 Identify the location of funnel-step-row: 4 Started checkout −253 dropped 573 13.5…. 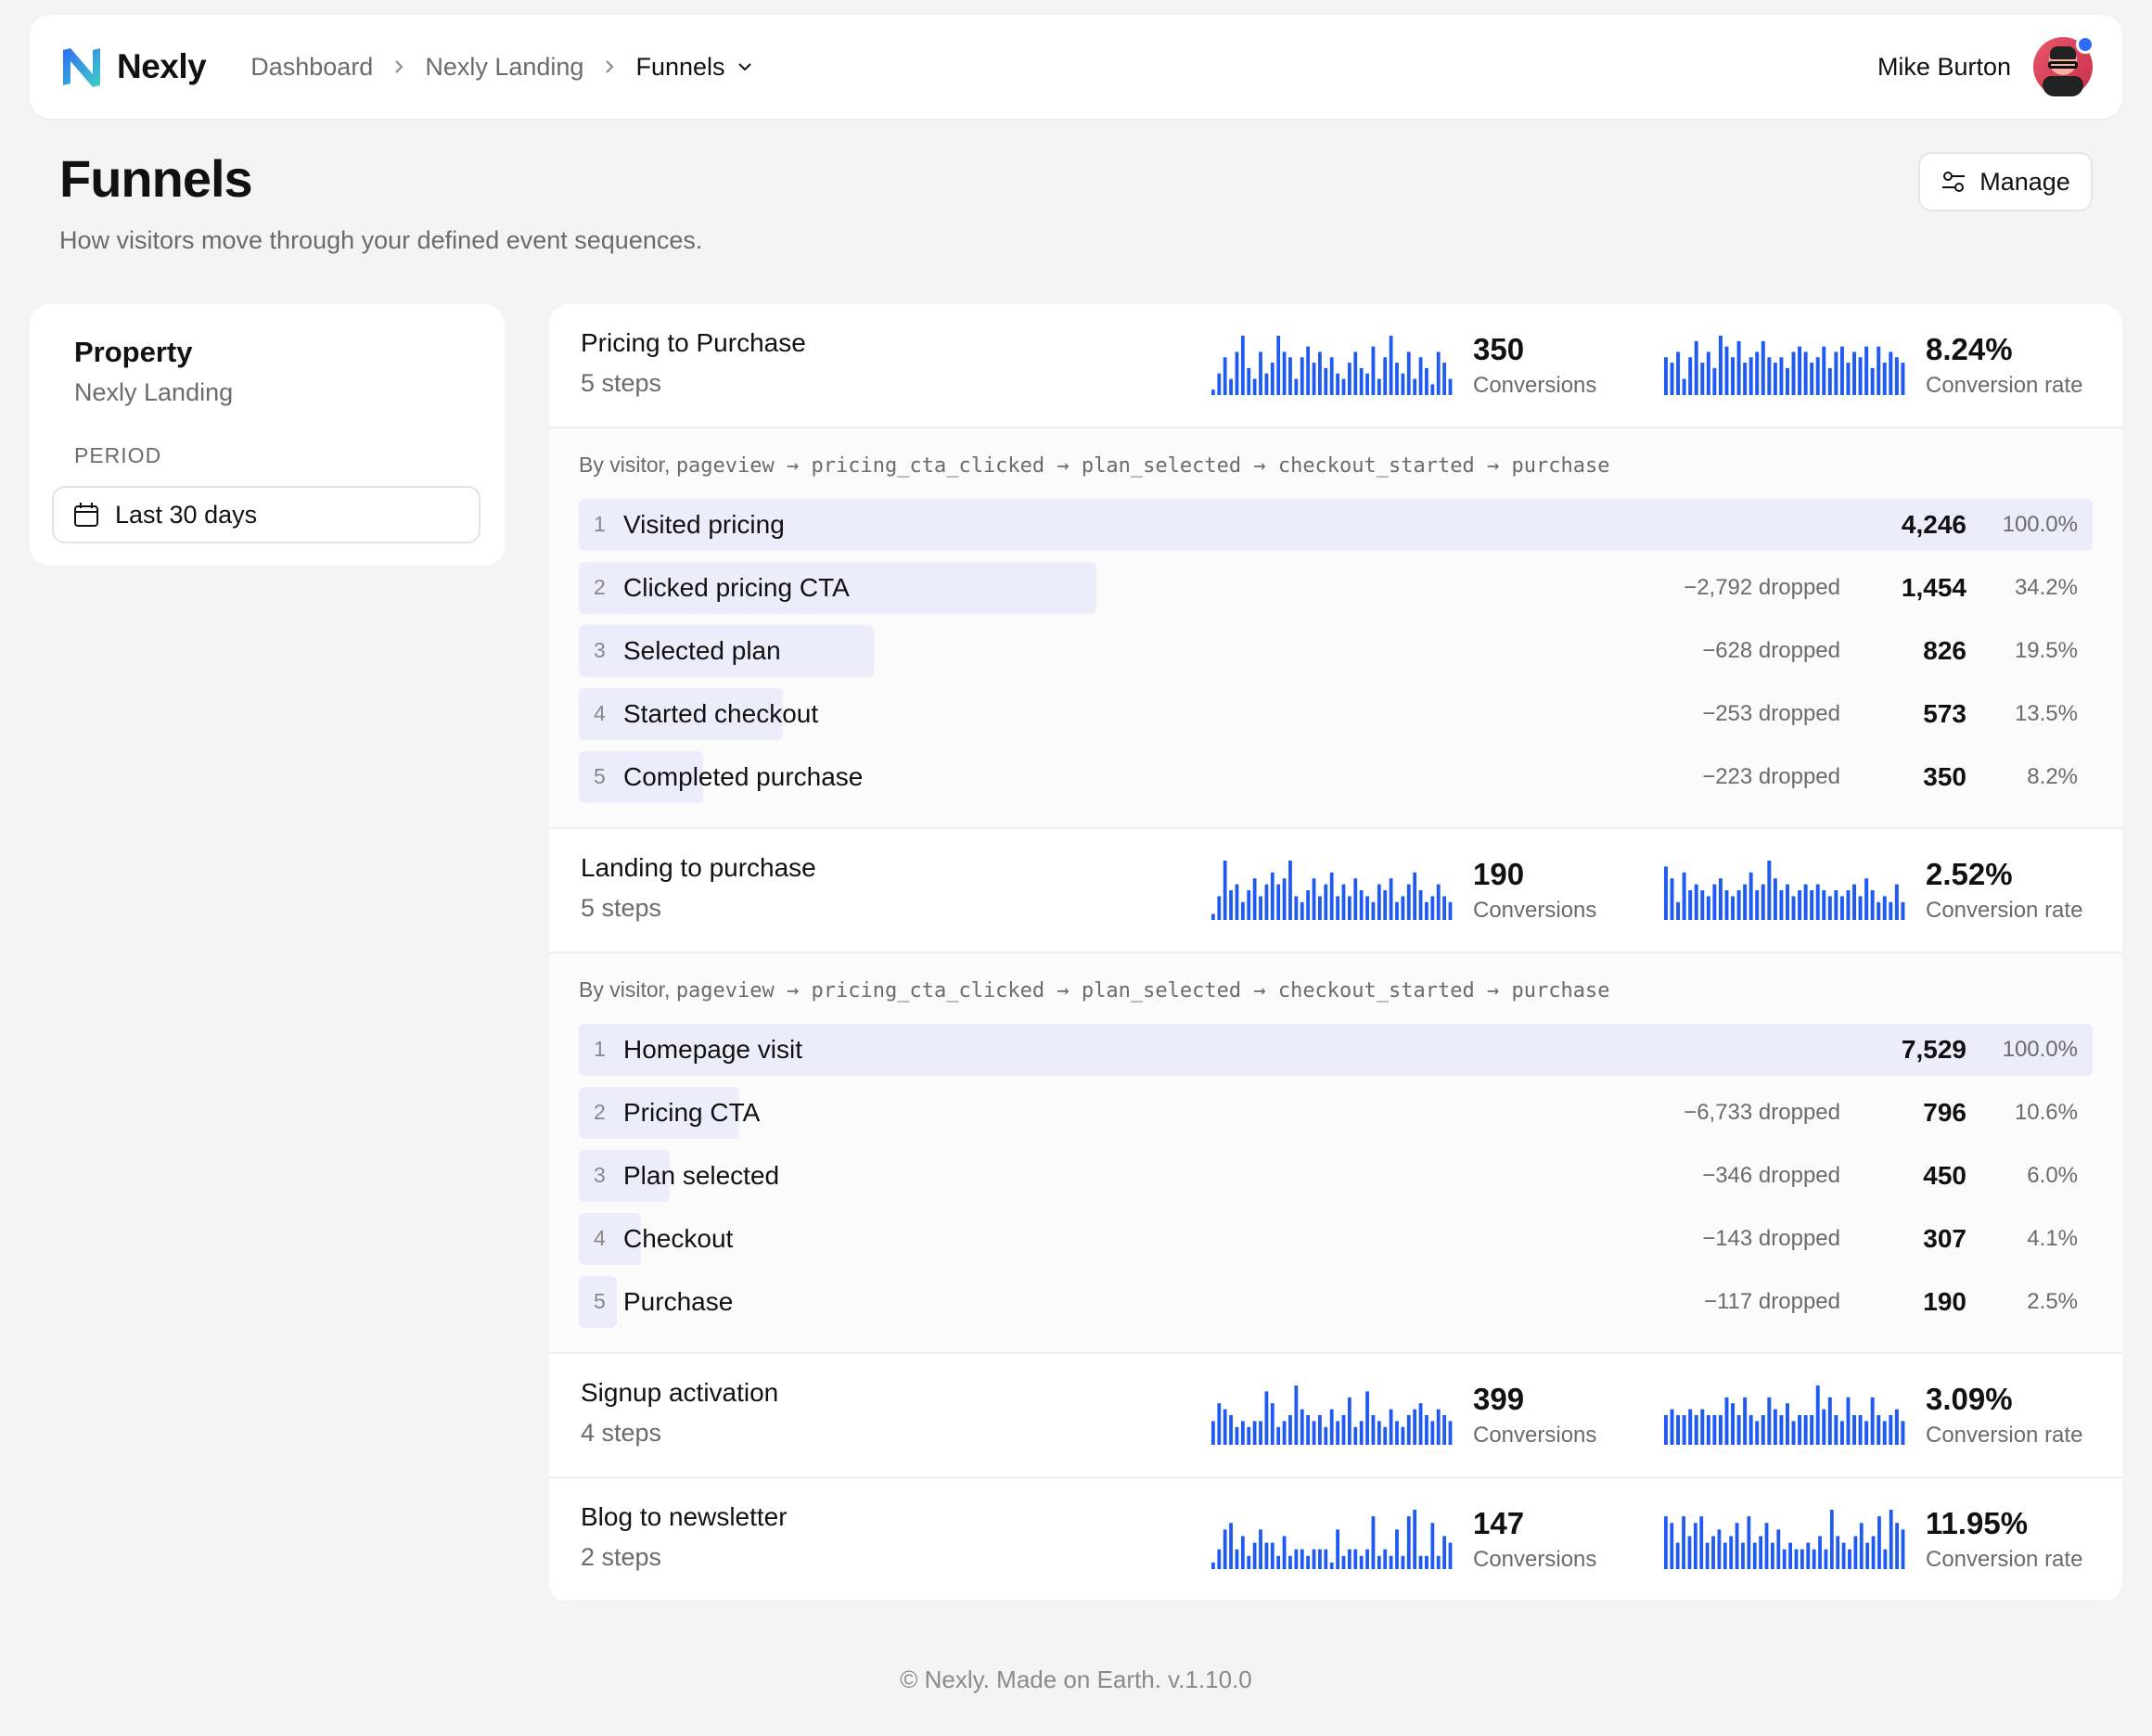
(1336, 714).